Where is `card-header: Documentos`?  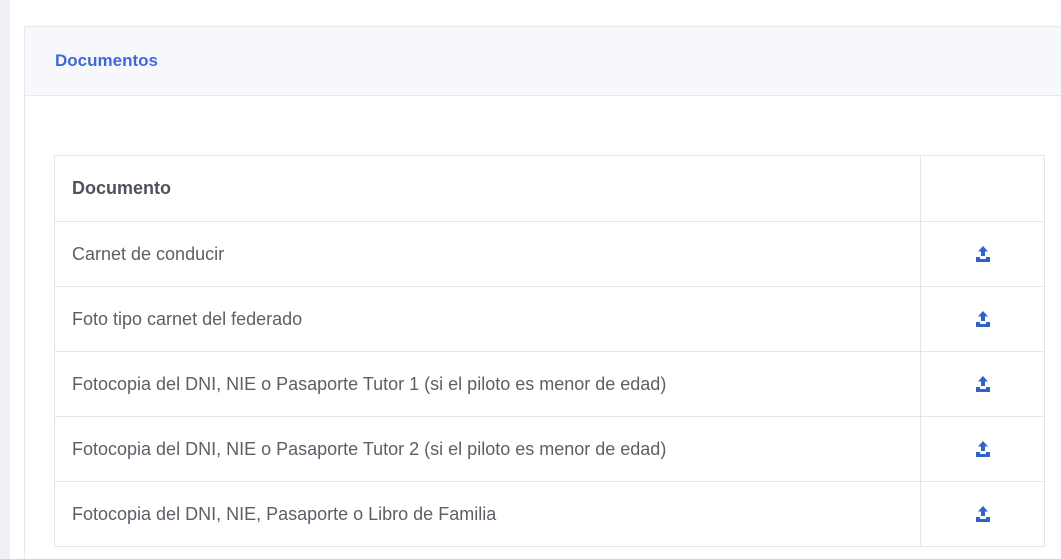 card-header: Documentos is located at coordinates (543, 61).